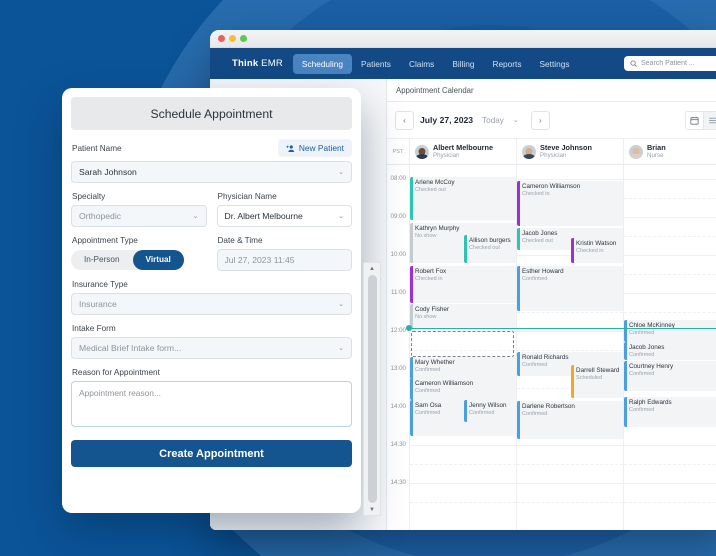 This screenshot has height=556, width=716. I want to click on appointment-card: Mary Whether Confirmed, so click(463, 368).